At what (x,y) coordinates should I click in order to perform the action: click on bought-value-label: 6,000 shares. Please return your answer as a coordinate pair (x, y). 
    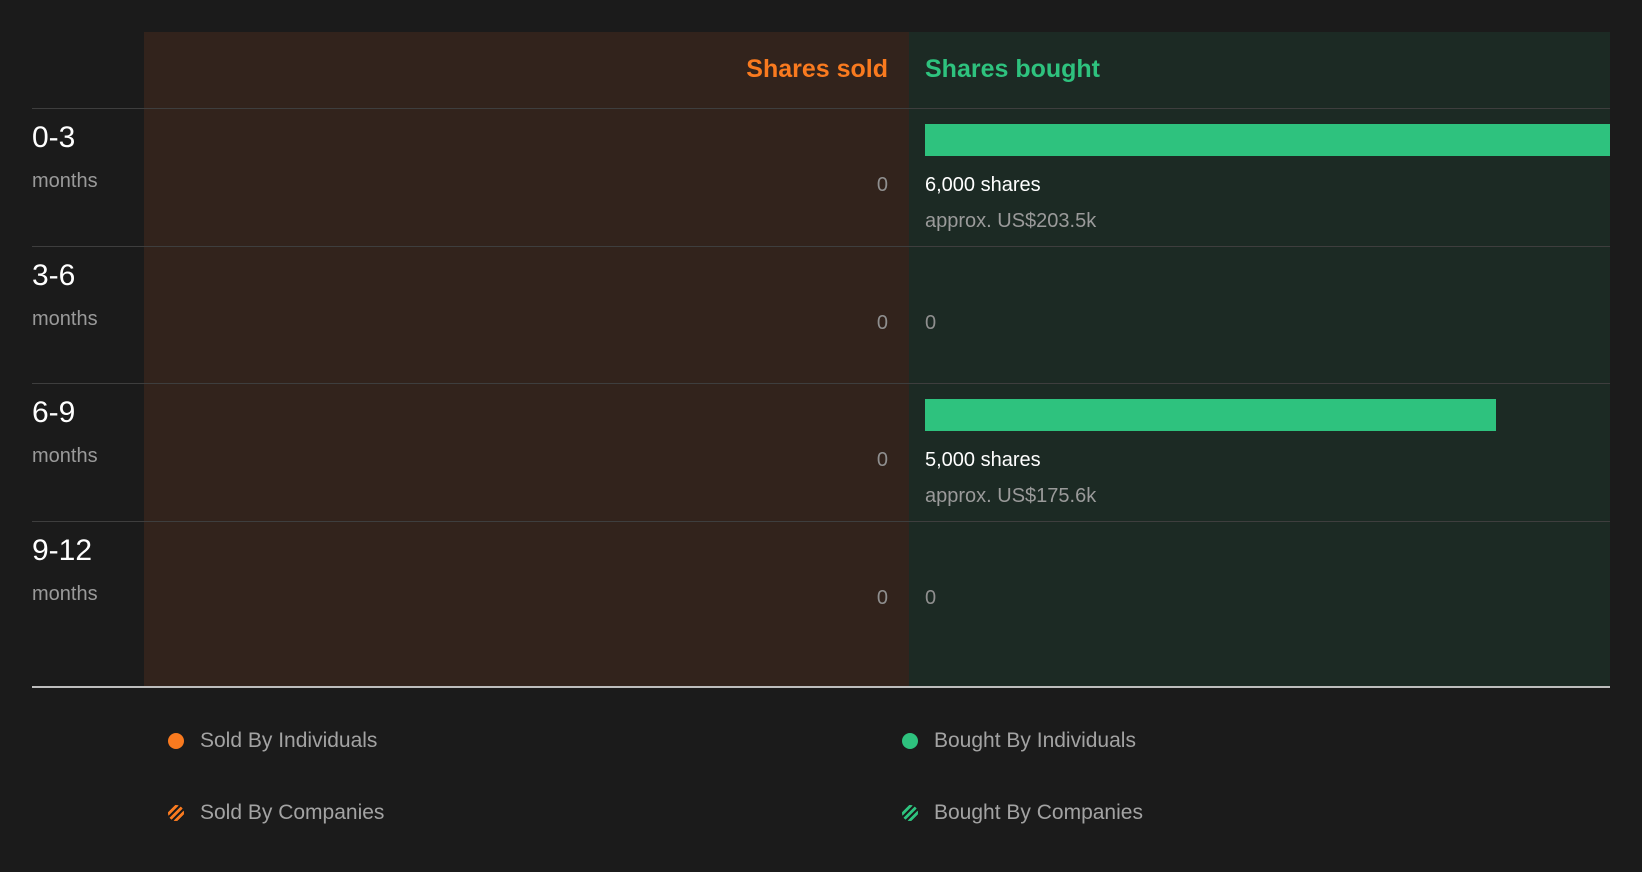
    Looking at the image, I should click on (983, 185).